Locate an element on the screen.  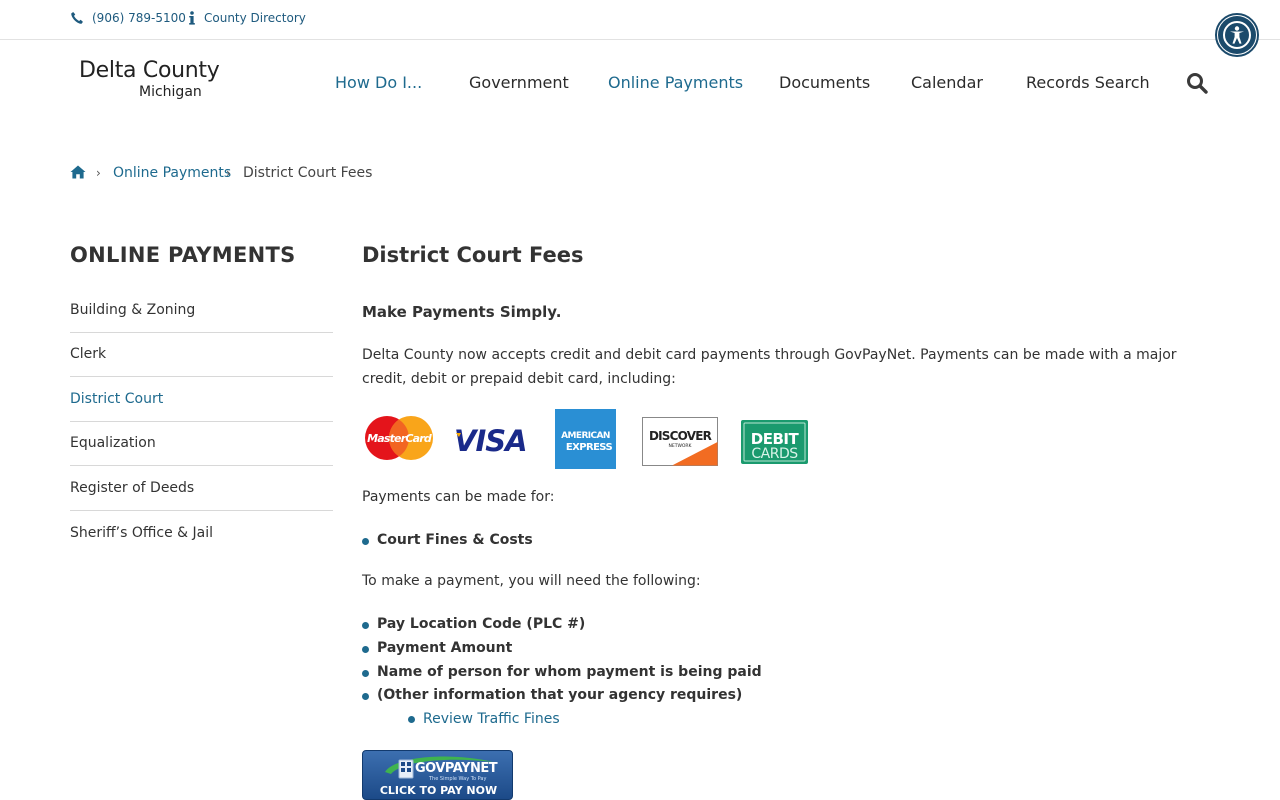
page-title: District Court Fees is located at coordinates (473, 255).